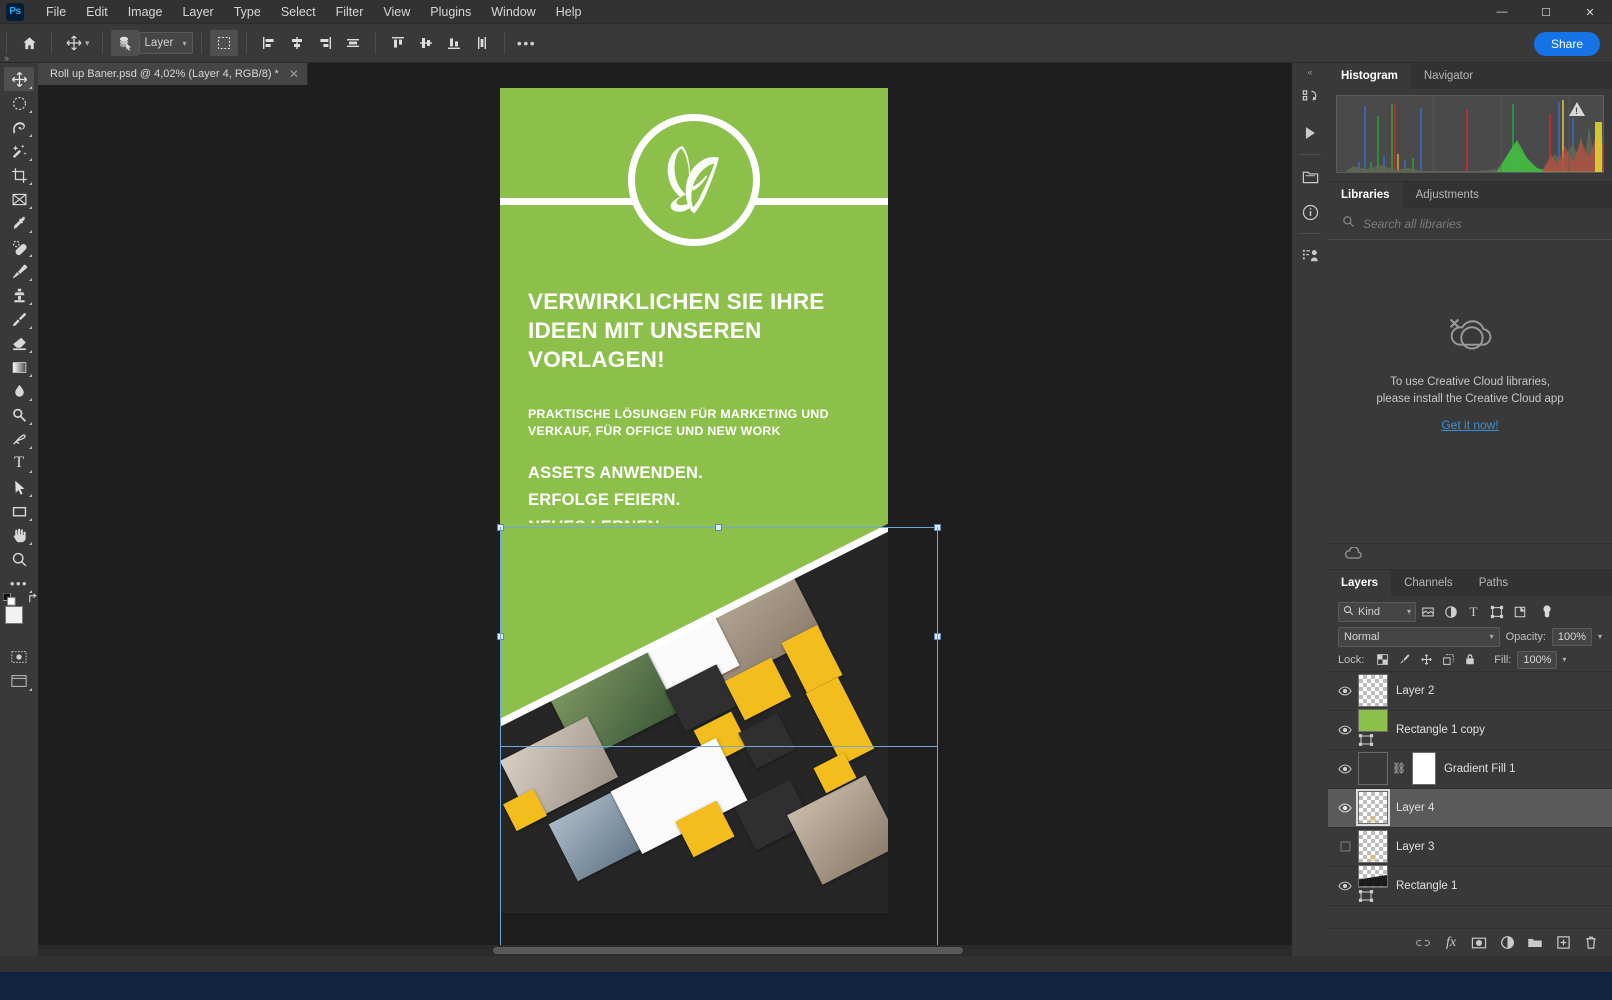  What do you see at coordinates (1479, 943) in the screenshot?
I see `add-layer-mask-icon` at bounding box center [1479, 943].